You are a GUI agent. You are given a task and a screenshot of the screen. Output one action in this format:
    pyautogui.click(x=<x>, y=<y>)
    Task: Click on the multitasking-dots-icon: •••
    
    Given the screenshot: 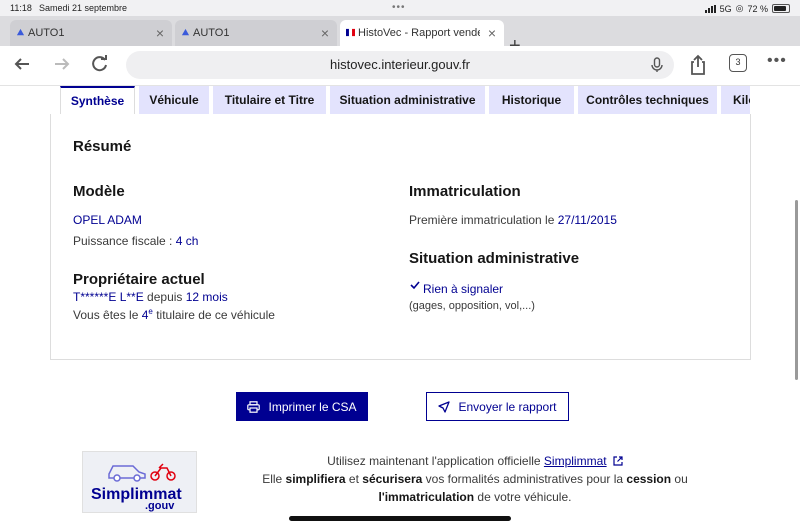 What is the action you would take?
    pyautogui.click(x=399, y=7)
    